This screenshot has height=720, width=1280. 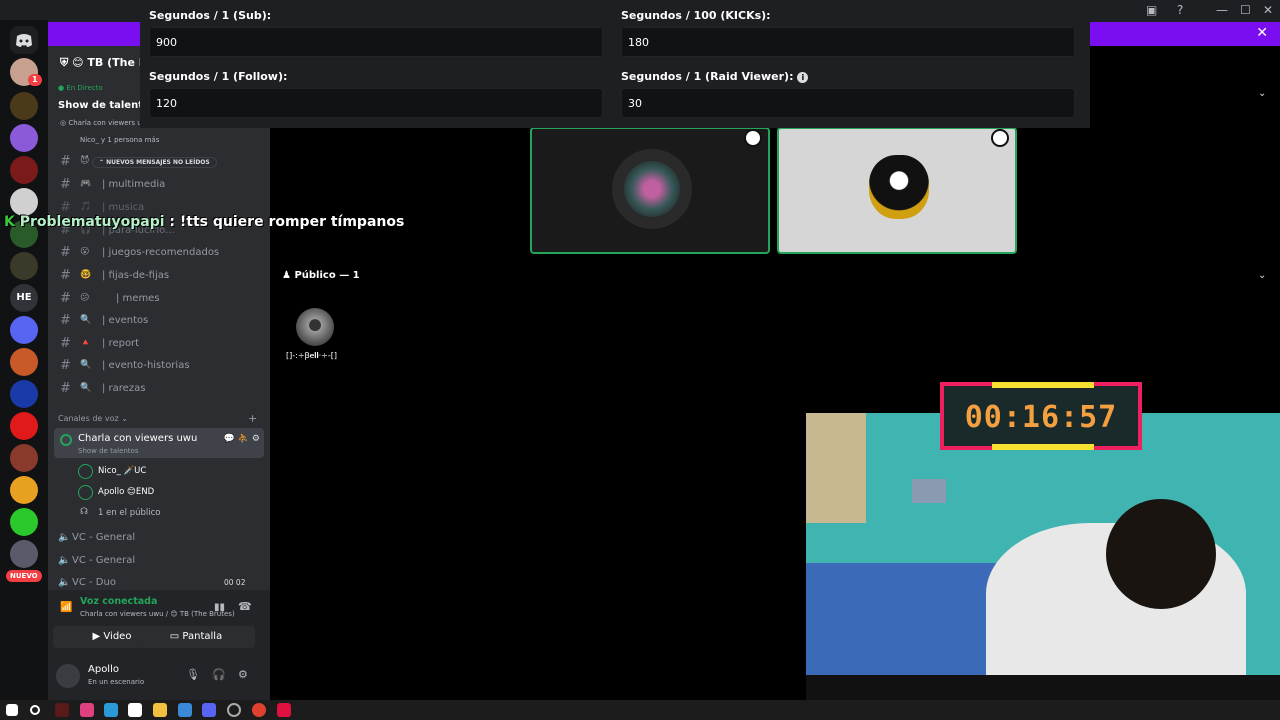 What do you see at coordinates (259, 710) in the screenshot?
I see `chrome-icon` at bounding box center [259, 710].